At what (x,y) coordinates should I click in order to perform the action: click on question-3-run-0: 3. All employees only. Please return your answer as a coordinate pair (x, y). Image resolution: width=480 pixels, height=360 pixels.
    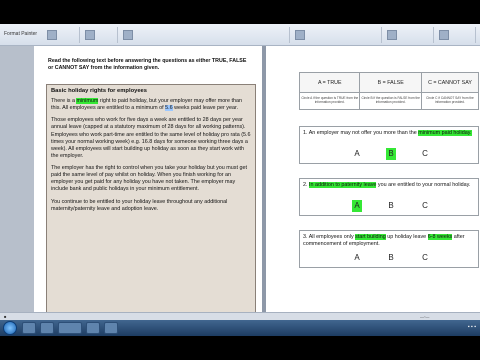
    Looking at the image, I should click on (329, 237).